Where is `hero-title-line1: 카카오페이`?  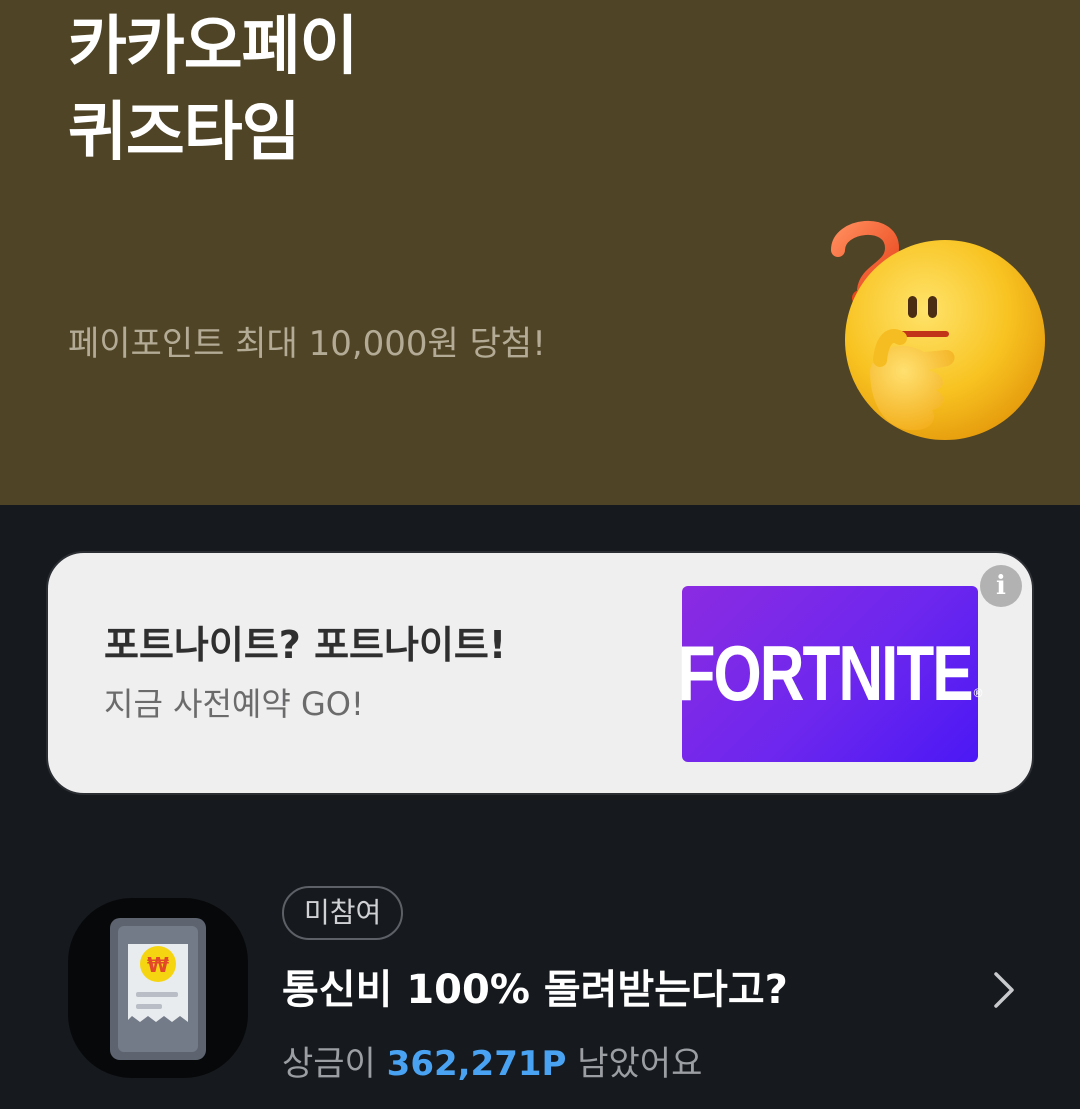
hero-title-line1: 카카오페이 is located at coordinates (213, 47).